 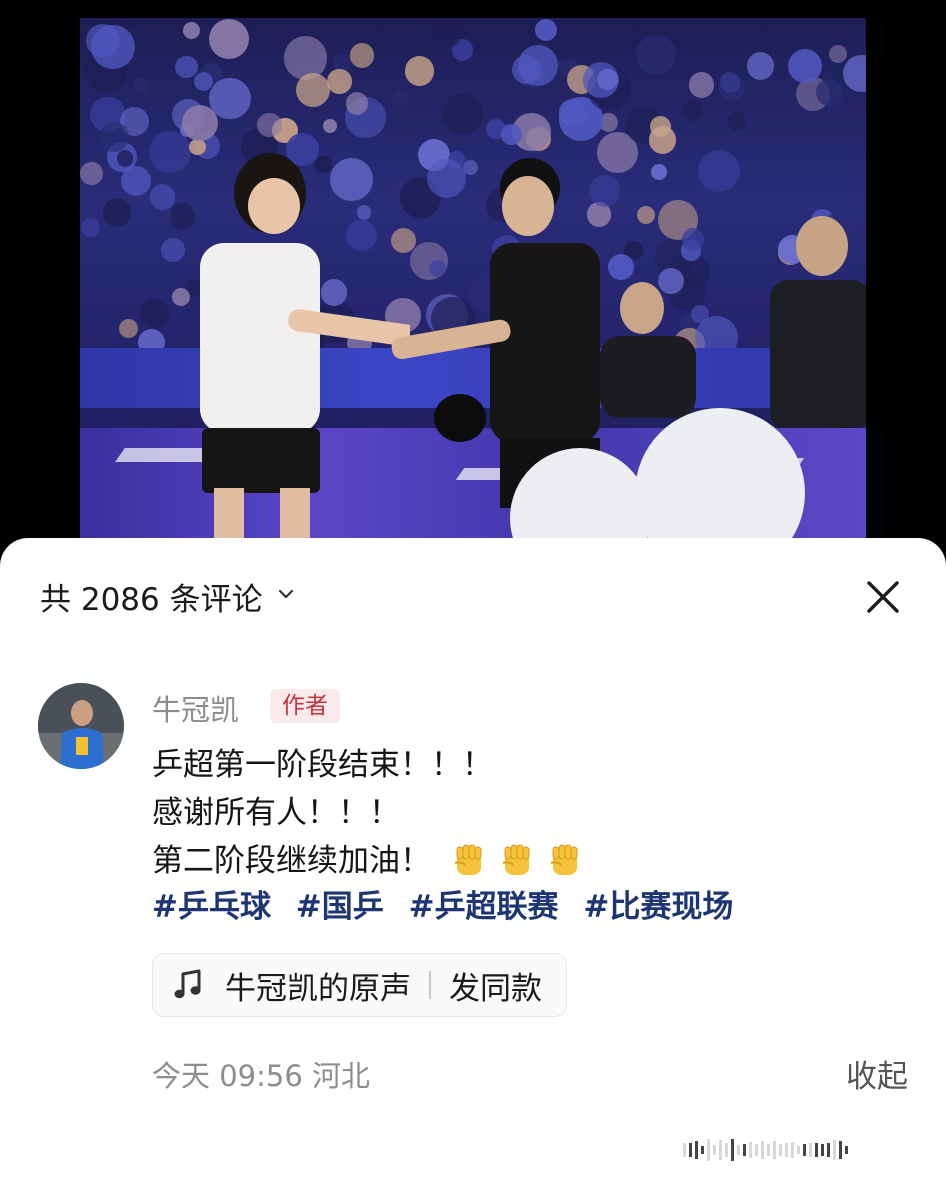 I want to click on scroll-indicator, so click(x=773, y=1150).